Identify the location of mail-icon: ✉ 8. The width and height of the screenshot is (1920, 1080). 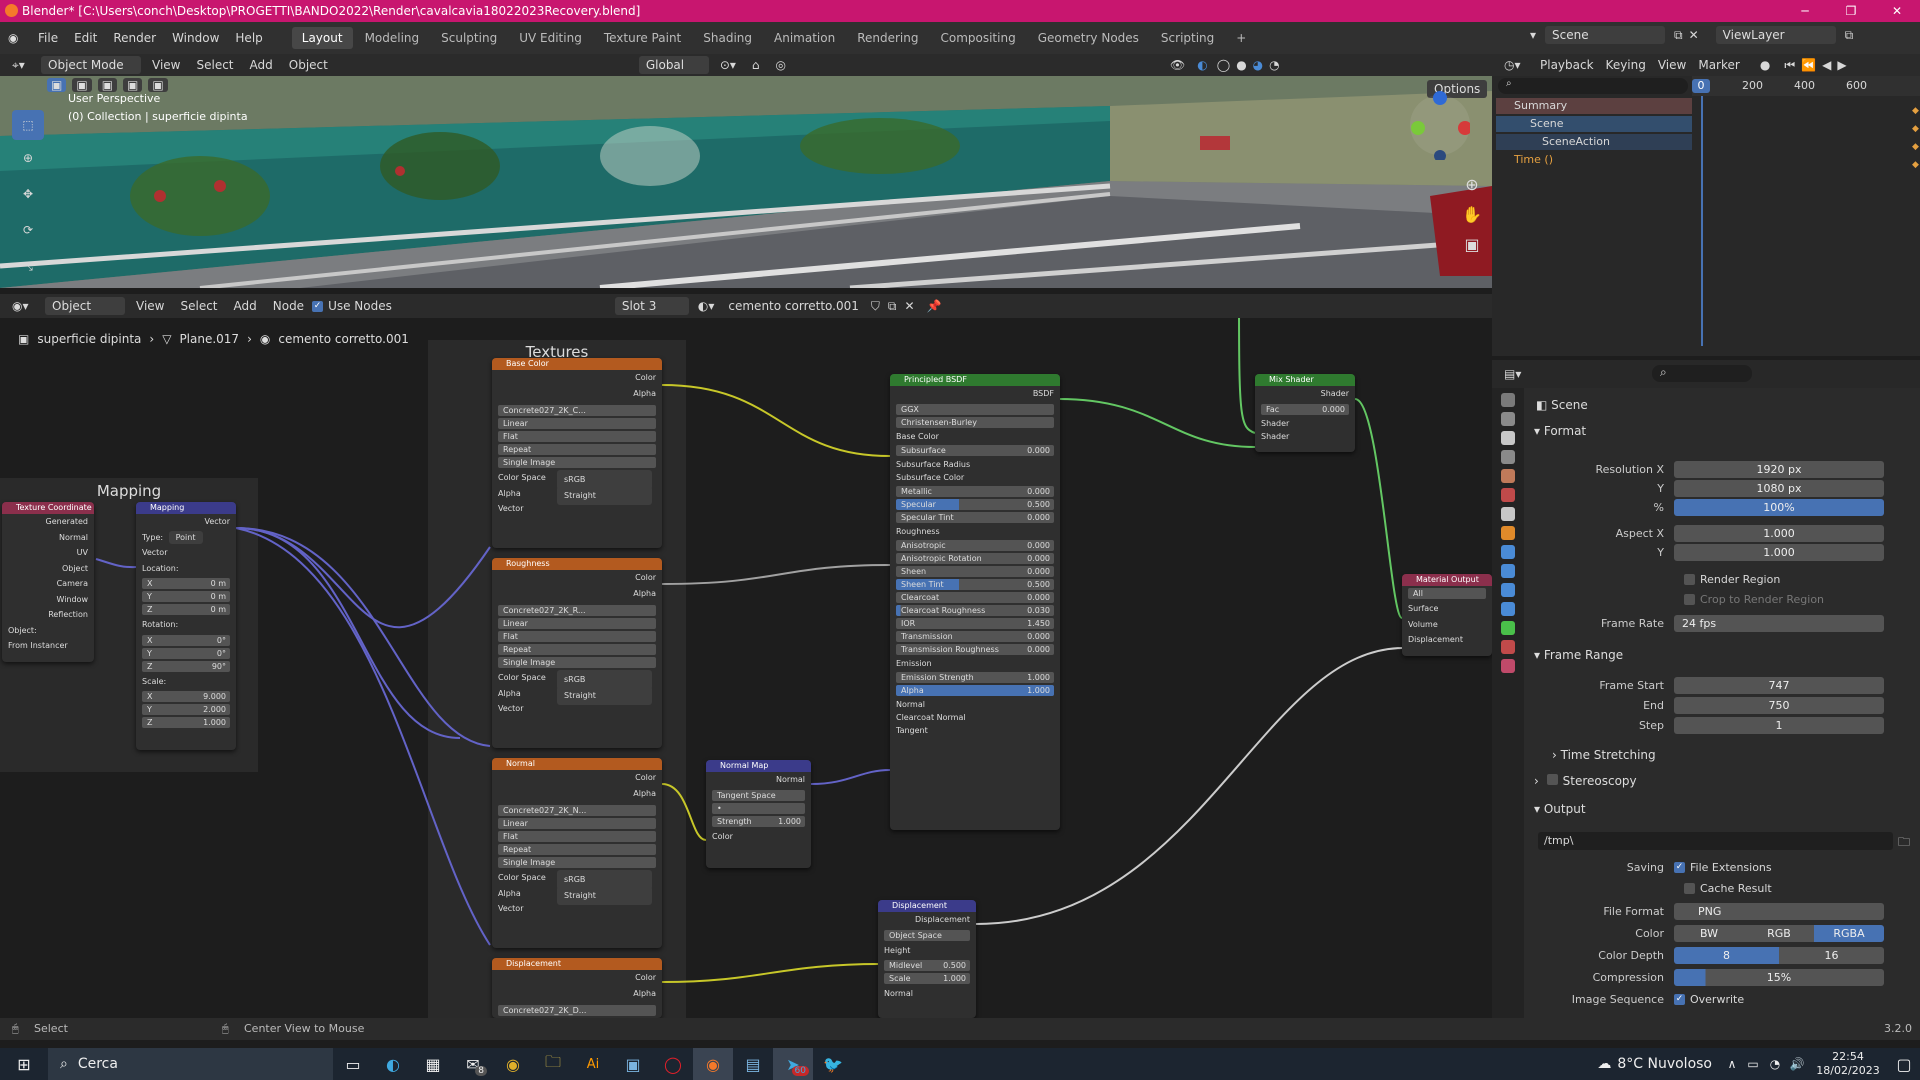
(473, 1064).